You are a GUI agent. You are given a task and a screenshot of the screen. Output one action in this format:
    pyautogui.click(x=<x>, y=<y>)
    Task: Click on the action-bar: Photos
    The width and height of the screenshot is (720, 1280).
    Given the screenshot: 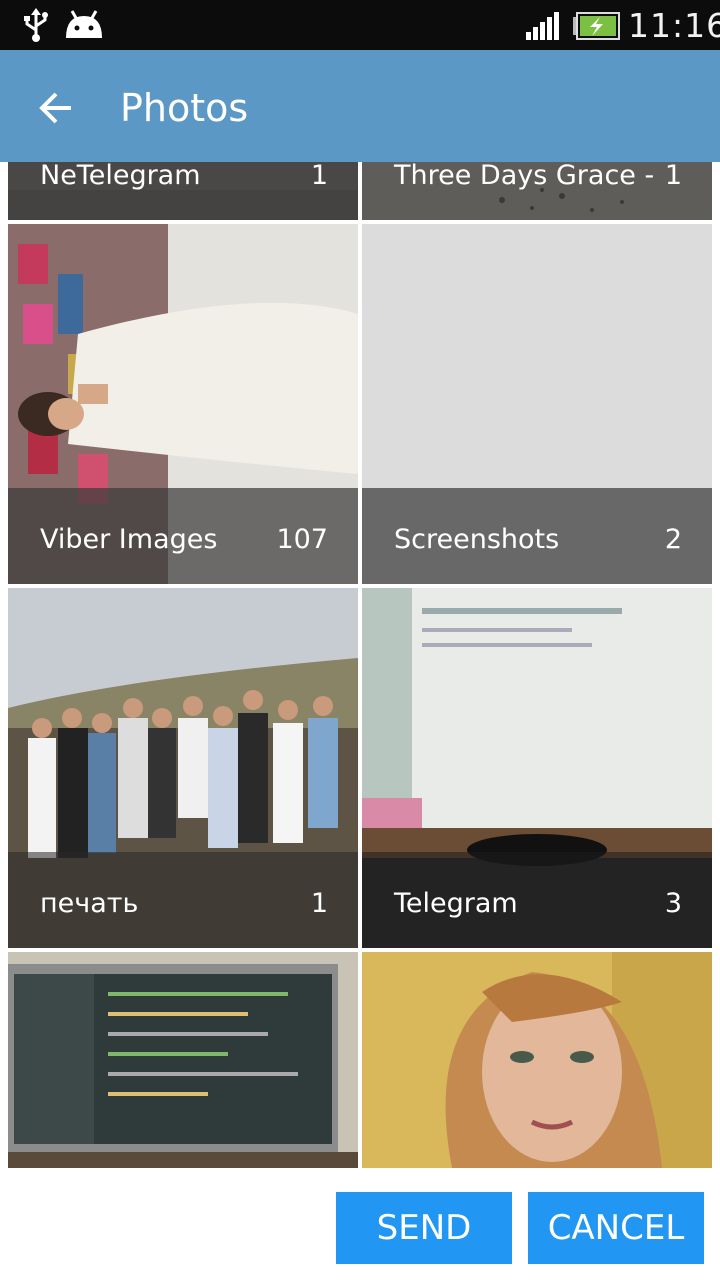 What is the action you would take?
    pyautogui.click(x=360, y=106)
    